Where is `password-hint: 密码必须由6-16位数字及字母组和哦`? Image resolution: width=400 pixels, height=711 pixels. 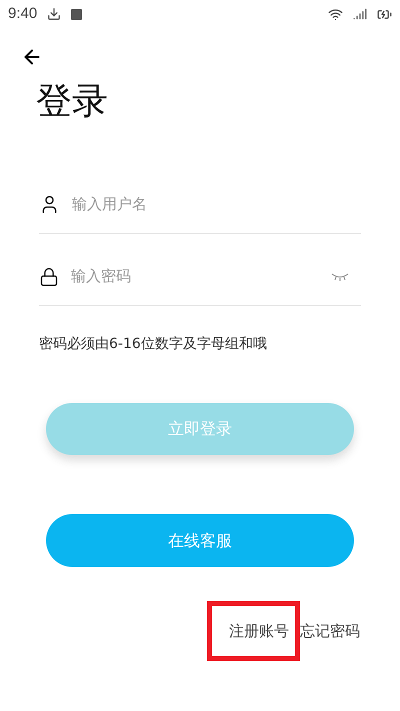
password-hint: 密码必须由6-16位数字及字母组和哦 is located at coordinates (153, 344).